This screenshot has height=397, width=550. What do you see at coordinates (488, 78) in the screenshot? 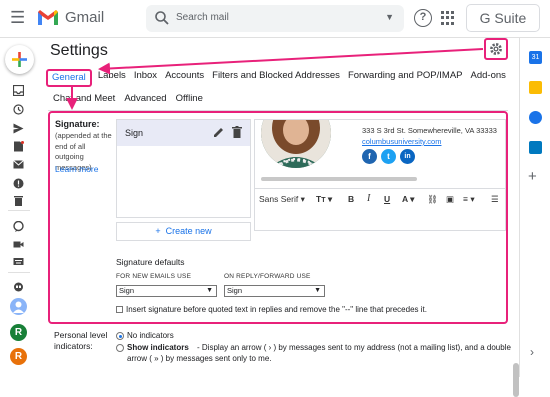
I see `tab-addons: Add-ons` at bounding box center [488, 78].